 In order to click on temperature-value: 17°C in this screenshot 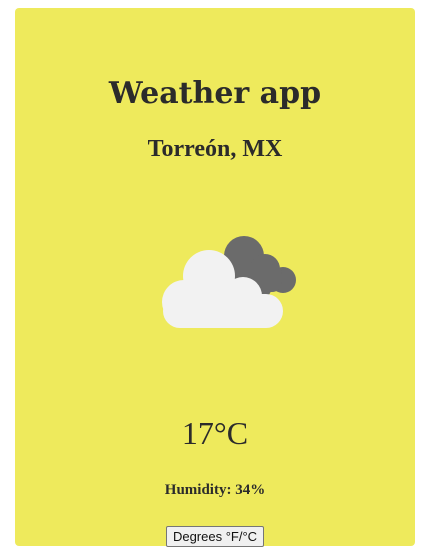, I will do `click(215, 433)`.